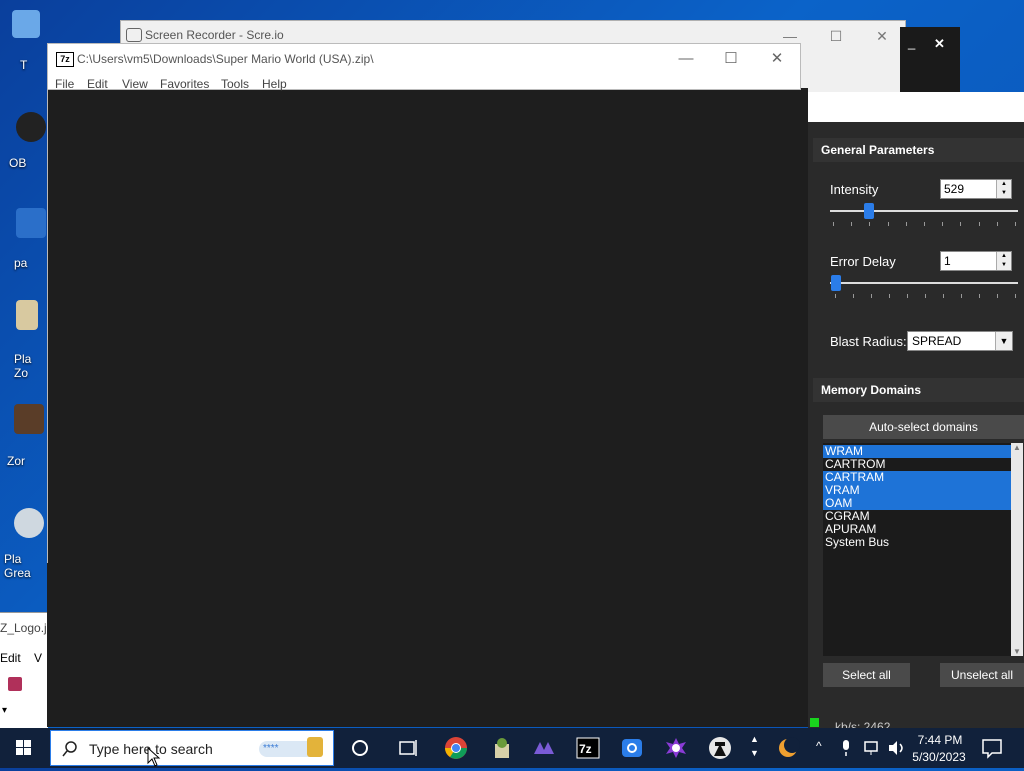  I want to click on search-icon, so click(69, 749).